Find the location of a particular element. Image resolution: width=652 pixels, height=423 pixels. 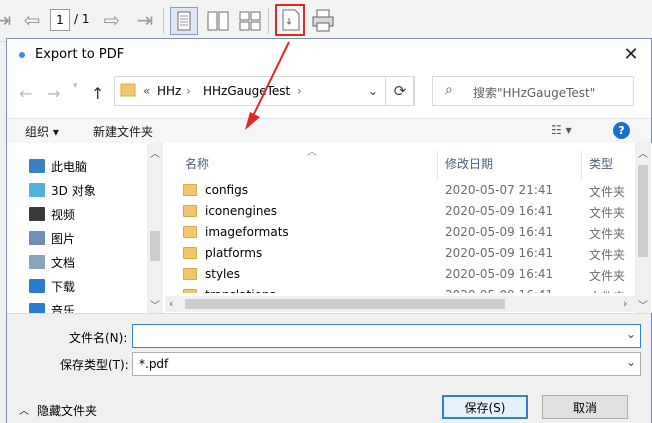

cancel-button: 取消 is located at coordinates (585, 407).